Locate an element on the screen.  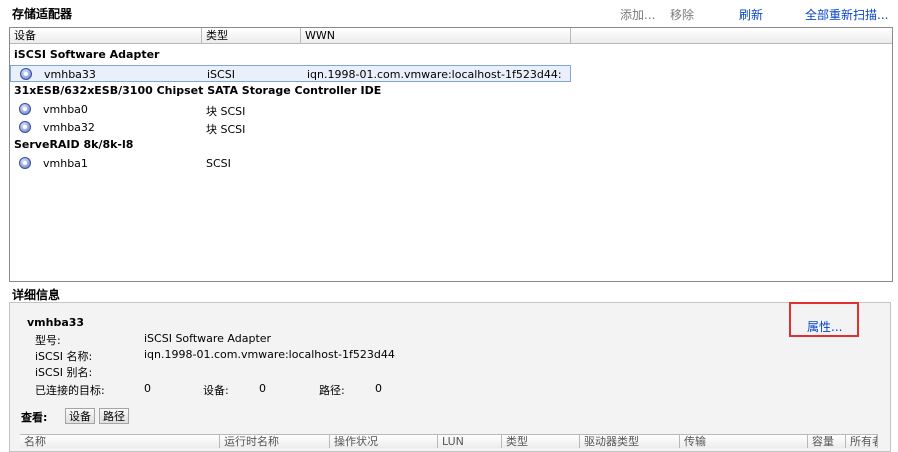
remove-button: 移除 is located at coordinates (682, 14).